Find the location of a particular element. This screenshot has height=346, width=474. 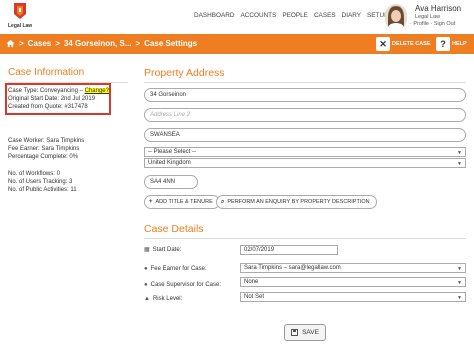

logo-mark-icon is located at coordinates (20, 11).